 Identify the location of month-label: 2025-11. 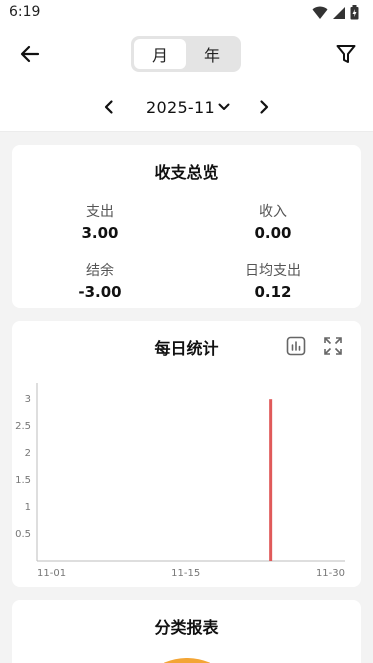
(180, 107).